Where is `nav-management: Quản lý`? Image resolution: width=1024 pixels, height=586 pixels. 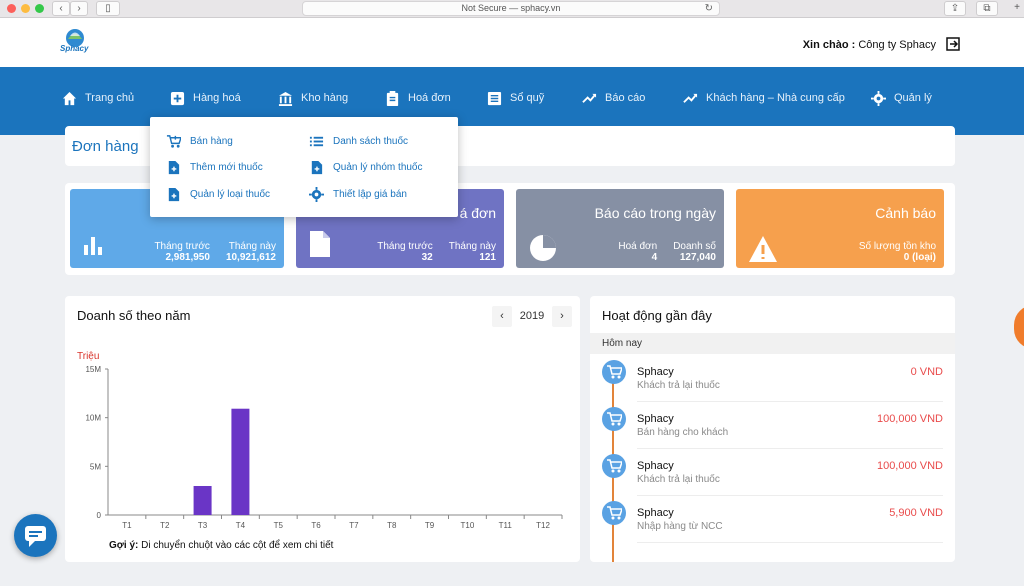 nav-management: Quản lý is located at coordinates (901, 98).